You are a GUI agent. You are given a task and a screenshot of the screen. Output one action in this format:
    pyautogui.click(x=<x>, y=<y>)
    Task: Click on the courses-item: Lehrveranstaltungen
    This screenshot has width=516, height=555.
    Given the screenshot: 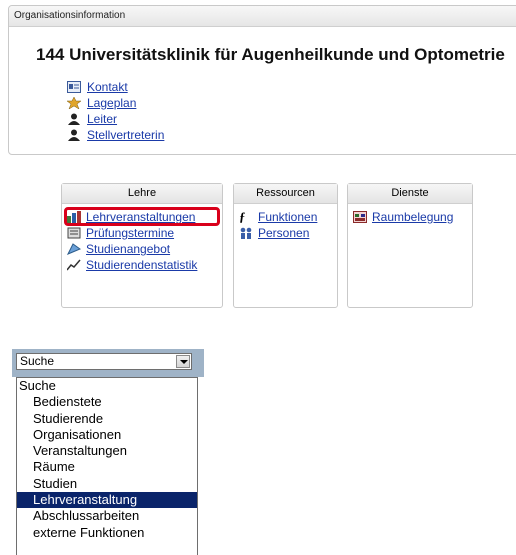 What is the action you would take?
    pyautogui.click(x=144, y=217)
    